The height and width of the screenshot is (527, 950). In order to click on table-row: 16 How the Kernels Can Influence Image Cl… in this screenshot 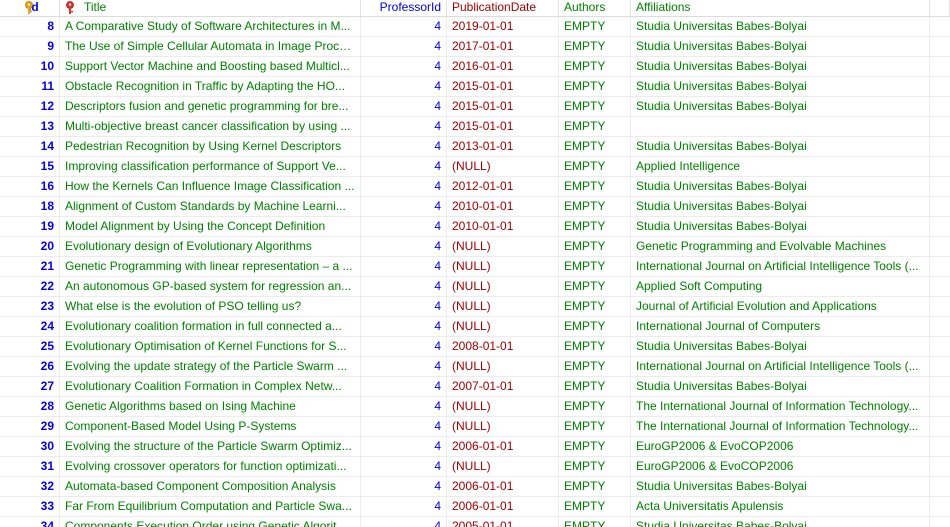, I will do `click(475, 187)`.